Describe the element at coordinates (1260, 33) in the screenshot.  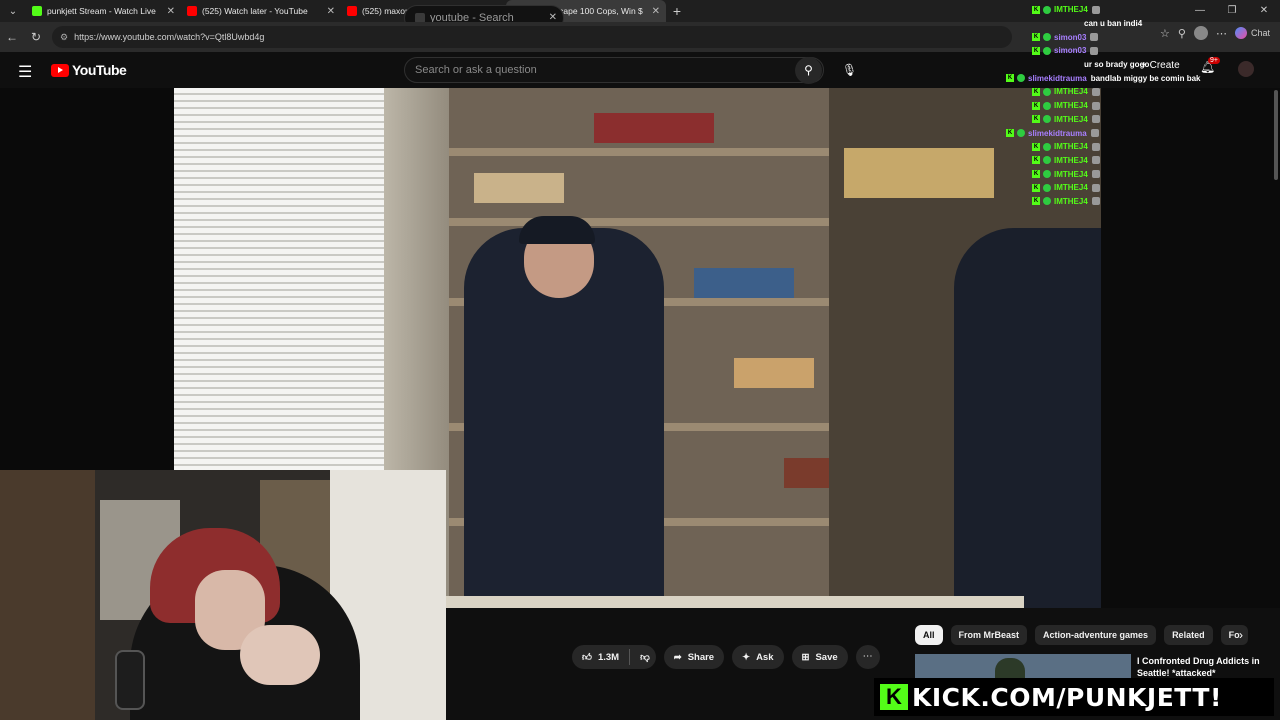
I see `chat-label: Chat` at that location.